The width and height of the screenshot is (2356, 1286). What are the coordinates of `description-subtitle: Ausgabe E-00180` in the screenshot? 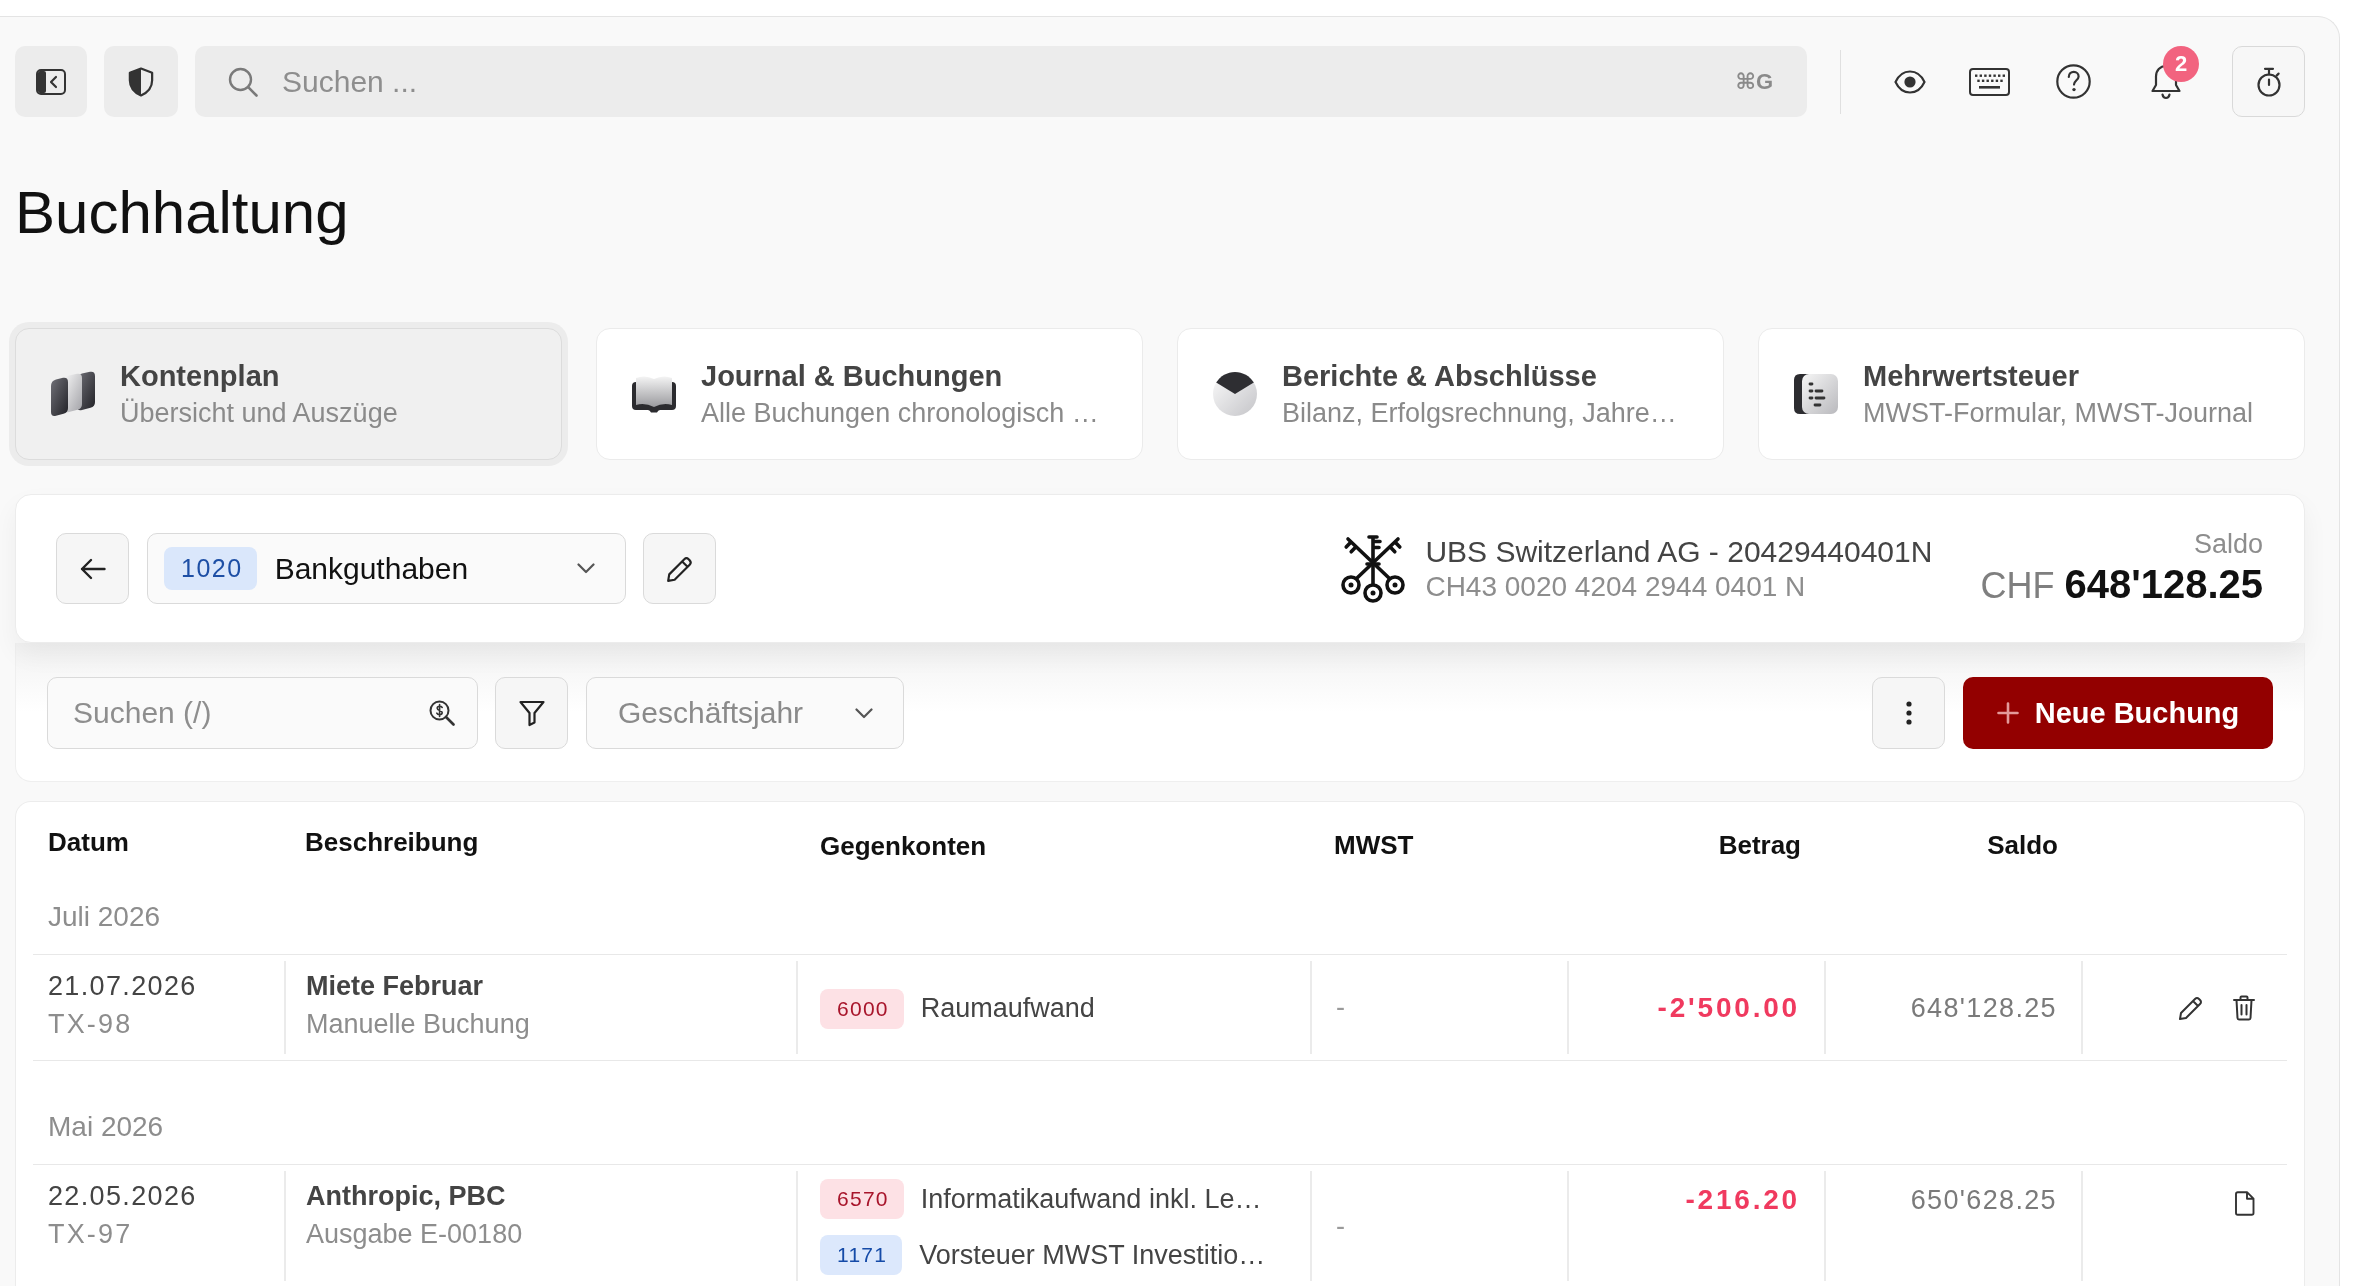 It's located at (415, 1234).